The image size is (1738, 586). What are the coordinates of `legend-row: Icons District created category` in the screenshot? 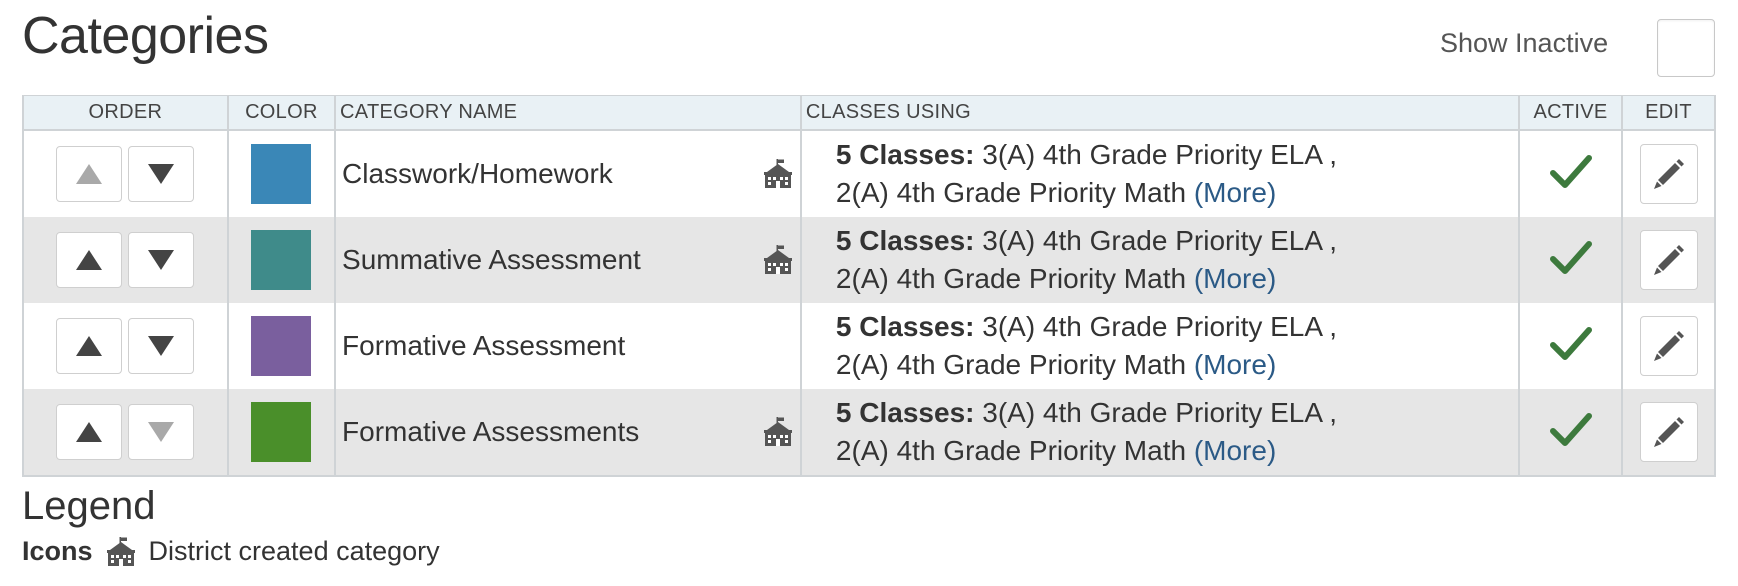 It's located at (231, 551).